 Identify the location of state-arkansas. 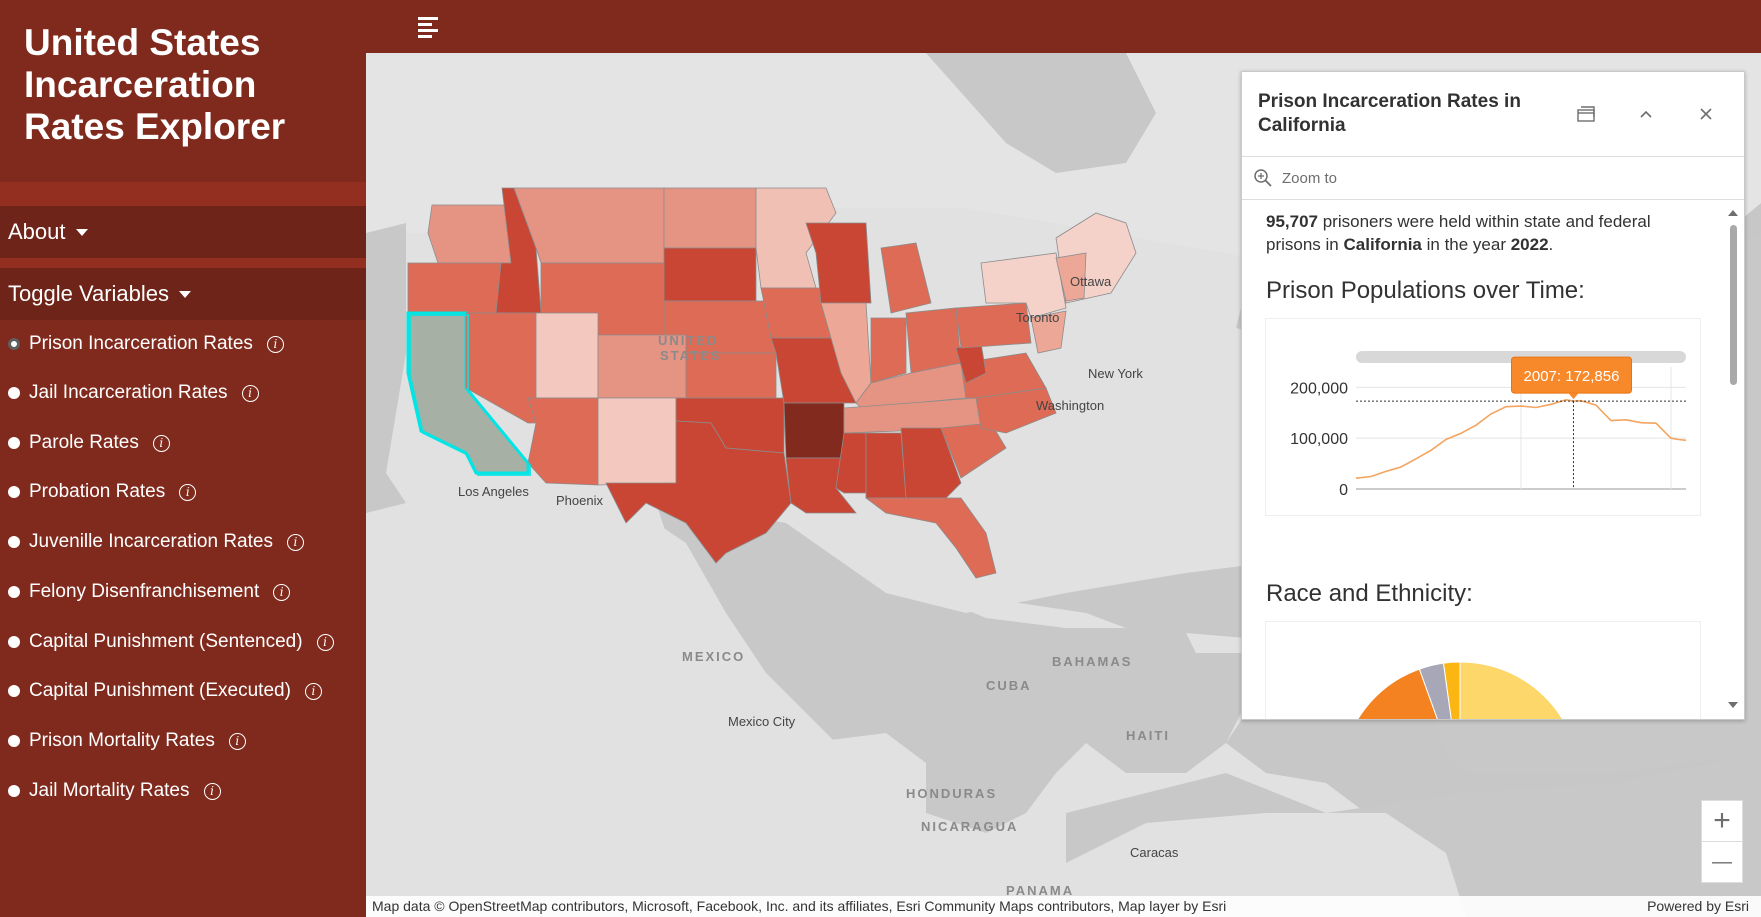
(814, 430).